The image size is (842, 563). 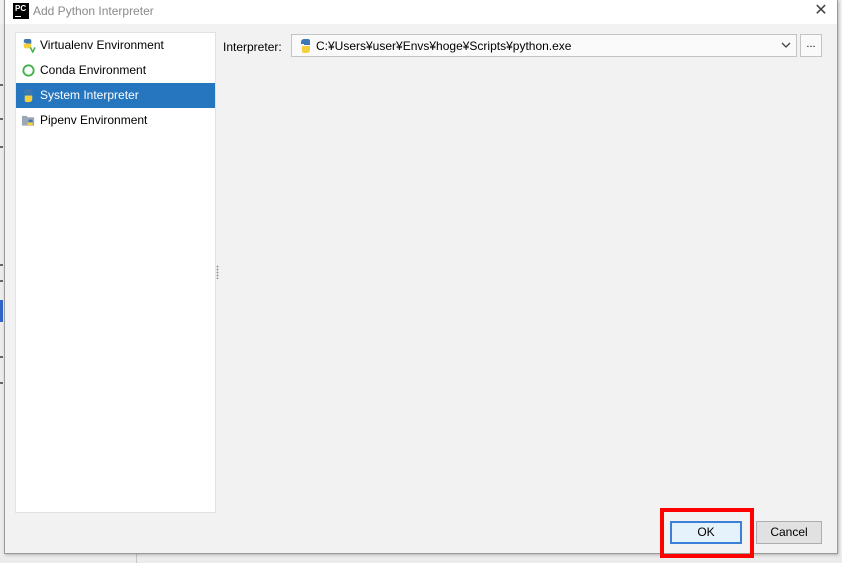 What do you see at coordinates (28, 120) in the screenshot?
I see `pipenv-icon` at bounding box center [28, 120].